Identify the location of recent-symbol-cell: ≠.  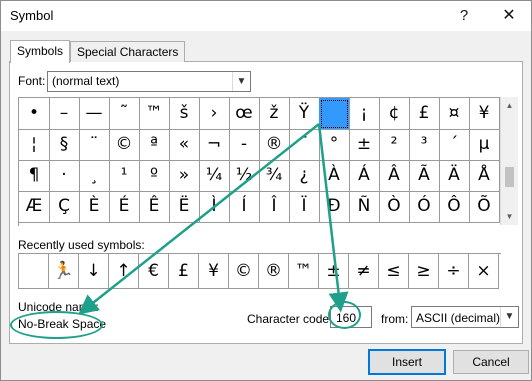
(364, 271).